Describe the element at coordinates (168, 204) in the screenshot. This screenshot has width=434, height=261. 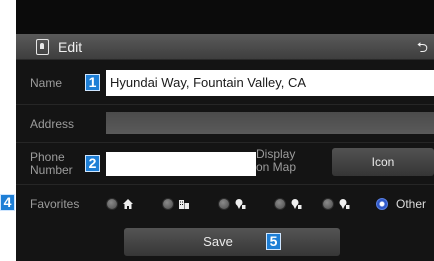
I see `radio-building` at that location.